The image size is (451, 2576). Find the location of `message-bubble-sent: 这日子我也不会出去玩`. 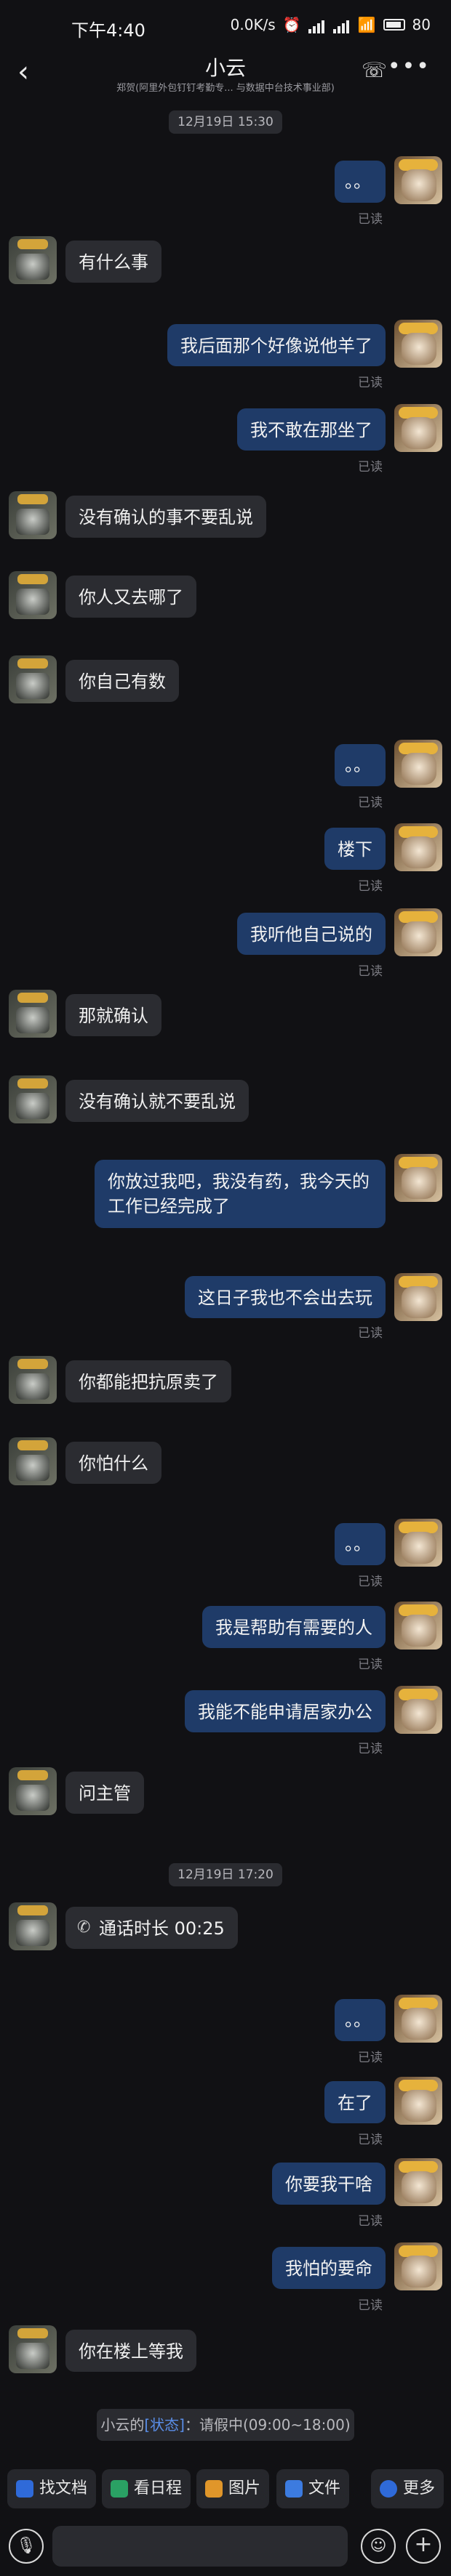

message-bubble-sent: 这日子我也不会出去玩 is located at coordinates (285, 1297).